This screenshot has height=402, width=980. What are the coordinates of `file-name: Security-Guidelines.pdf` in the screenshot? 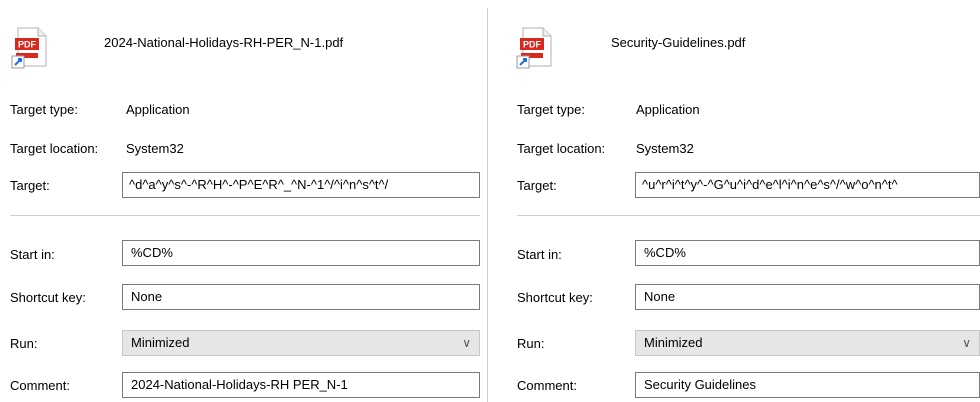 It's located at (678, 42).